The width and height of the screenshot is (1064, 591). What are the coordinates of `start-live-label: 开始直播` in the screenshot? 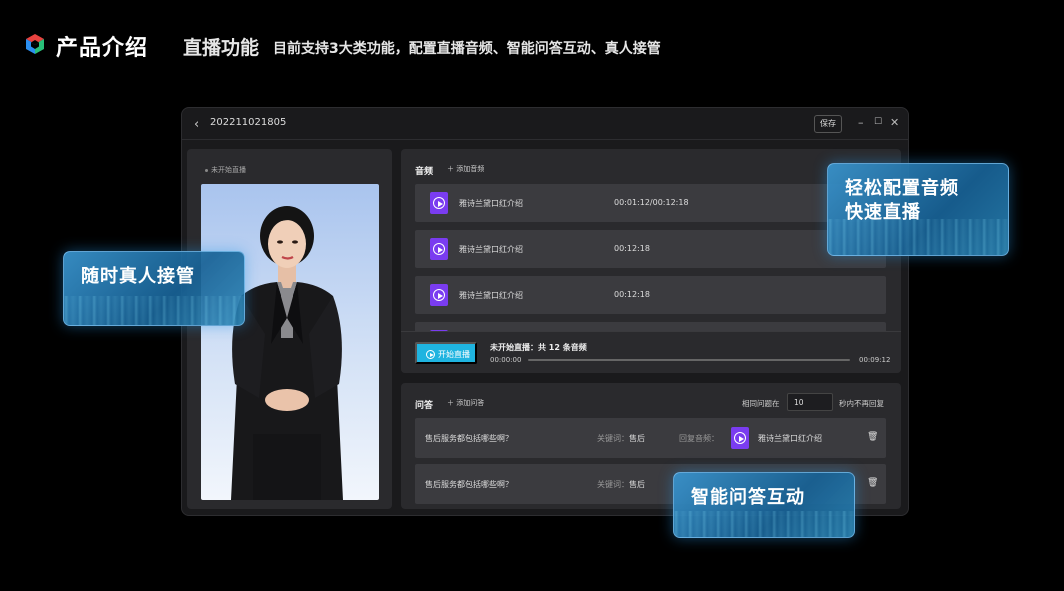 It's located at (454, 354).